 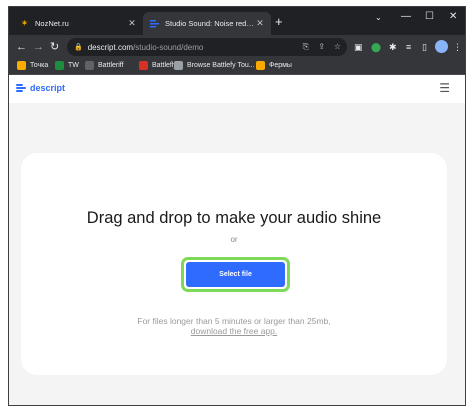 What do you see at coordinates (210, 23) in the screenshot?
I see `tab-title: Studio Sound: Noise reduction a` at bounding box center [210, 23].